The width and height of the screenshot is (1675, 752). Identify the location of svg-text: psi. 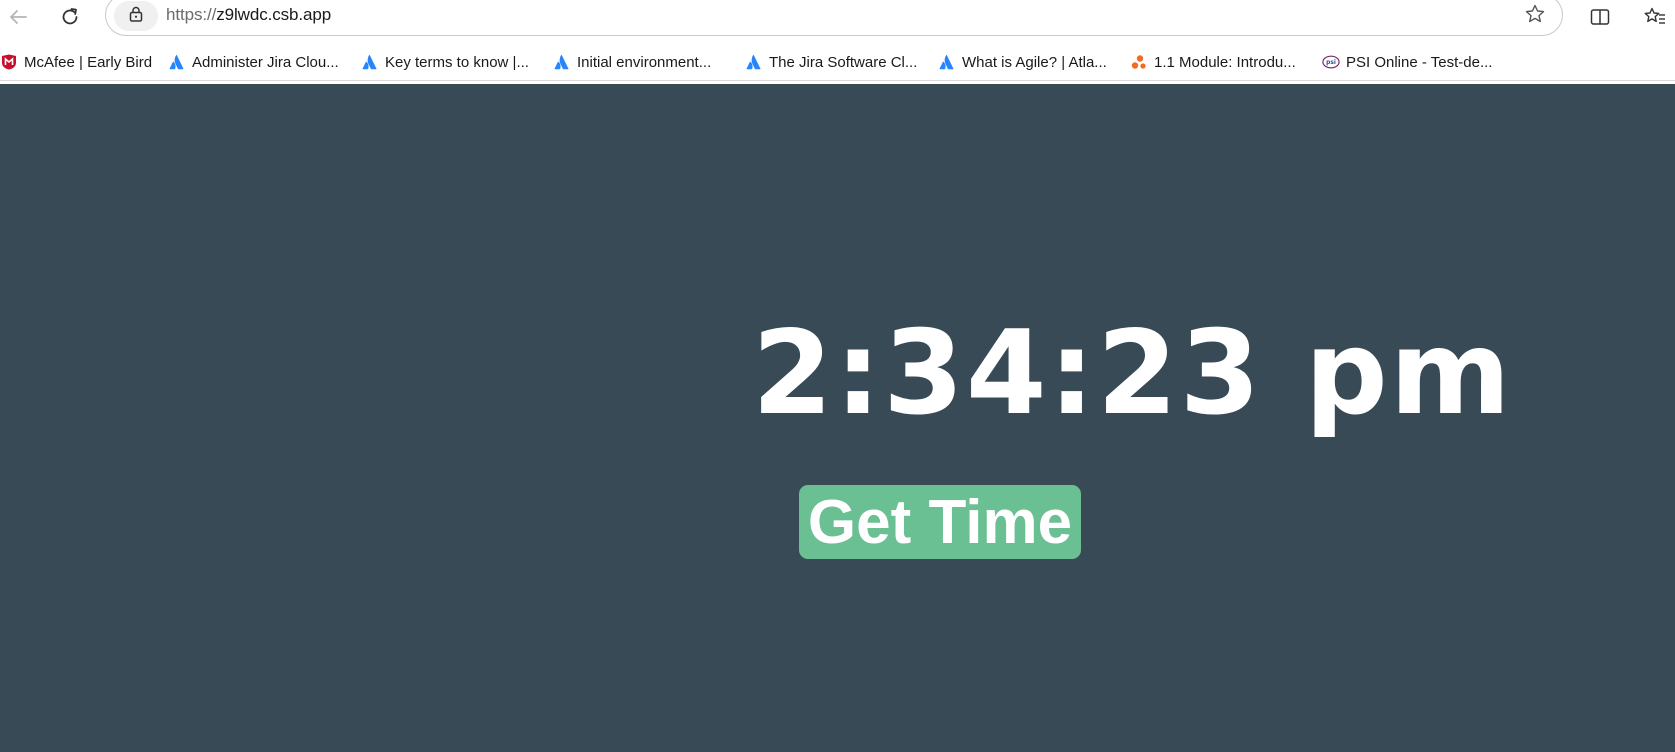
(1331, 63).